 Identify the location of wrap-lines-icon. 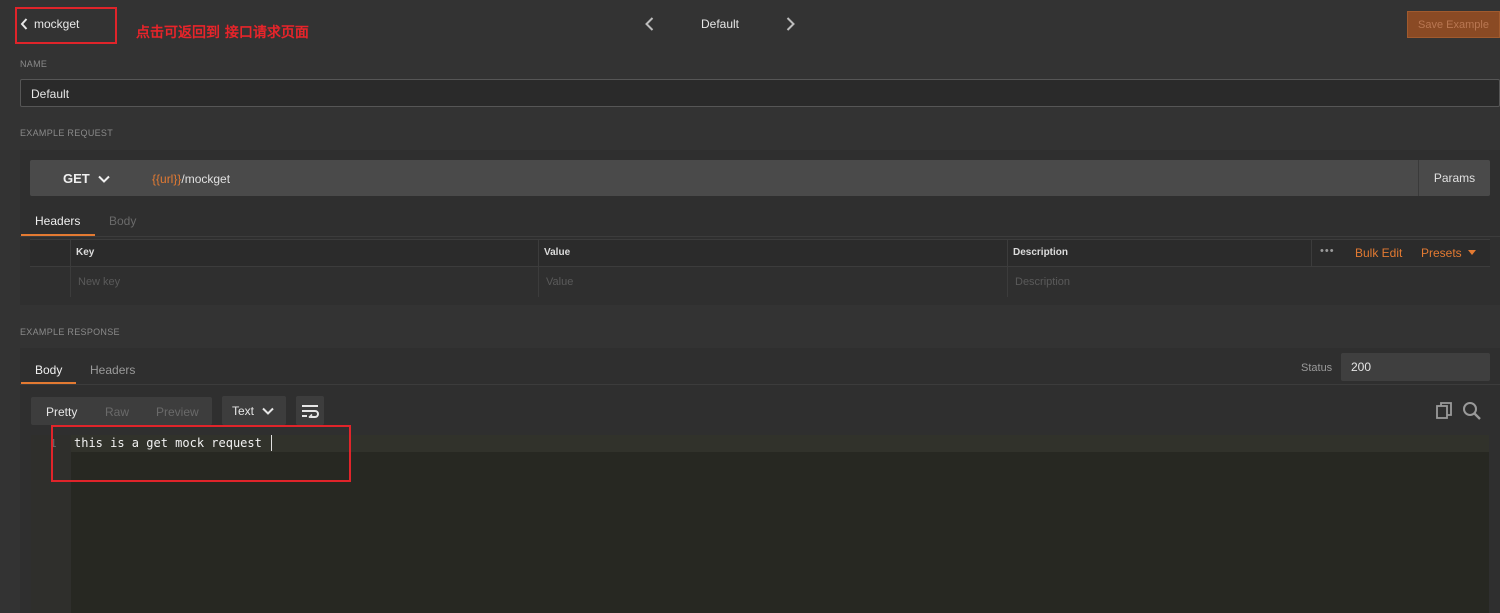
(310, 411).